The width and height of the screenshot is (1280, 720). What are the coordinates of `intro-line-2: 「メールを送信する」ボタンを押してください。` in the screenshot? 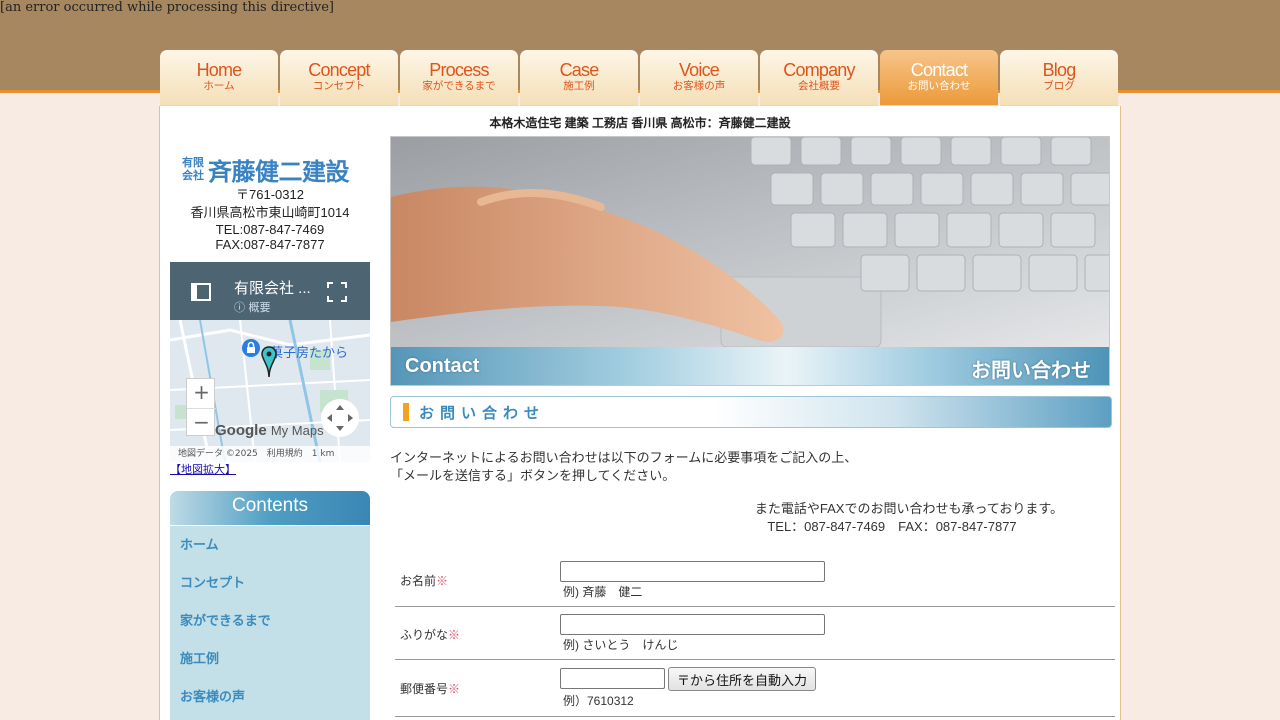 It's located at (533, 475).